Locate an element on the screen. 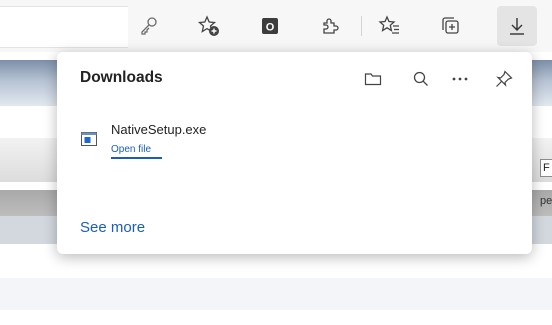 This screenshot has height=325, width=552. pin-icon is located at coordinates (504, 78).